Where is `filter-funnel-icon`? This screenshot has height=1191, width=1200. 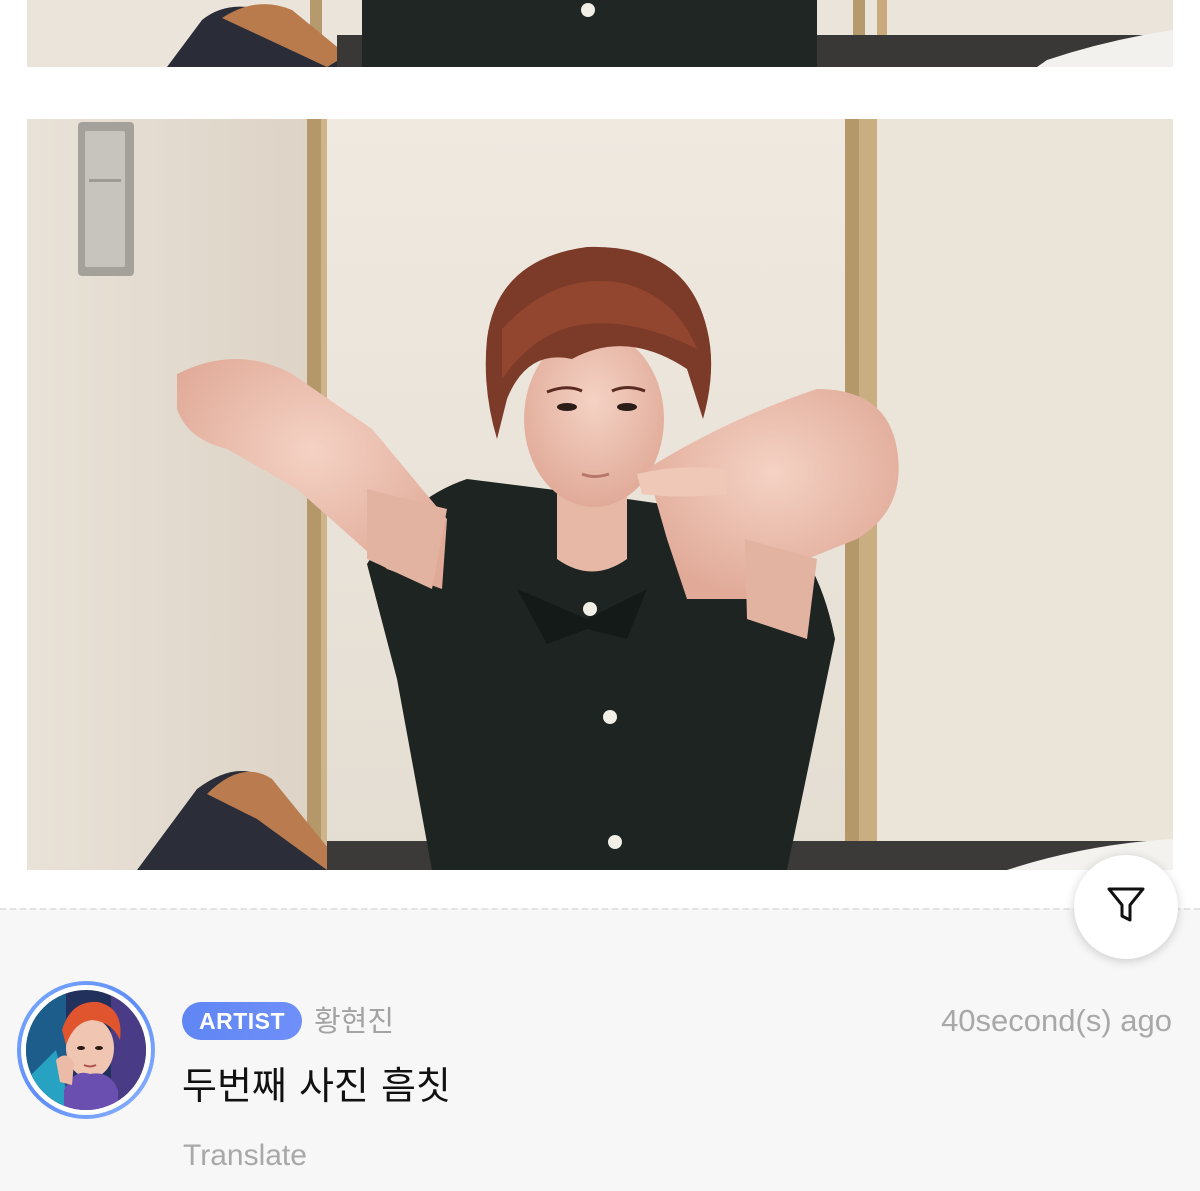 filter-funnel-icon is located at coordinates (1126, 907).